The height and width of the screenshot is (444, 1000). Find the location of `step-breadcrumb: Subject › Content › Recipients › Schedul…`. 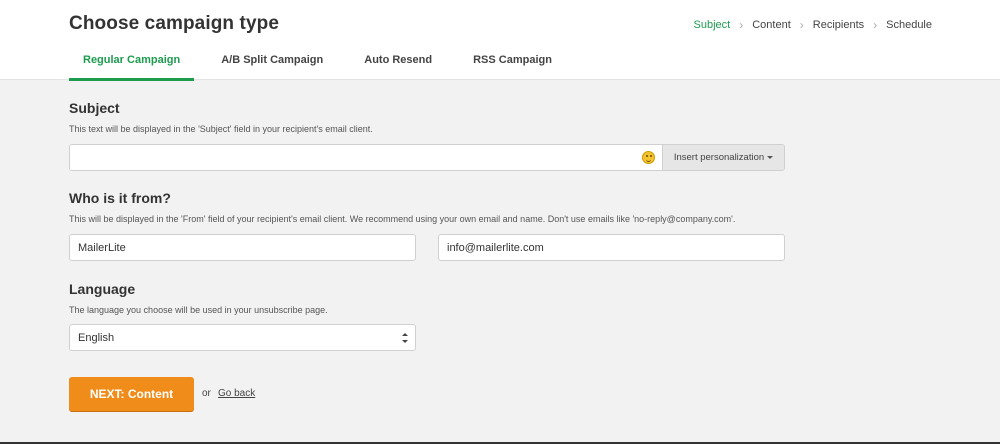

step-breadcrumb: Subject › Content › Recipients › Schedul… is located at coordinates (813, 25).